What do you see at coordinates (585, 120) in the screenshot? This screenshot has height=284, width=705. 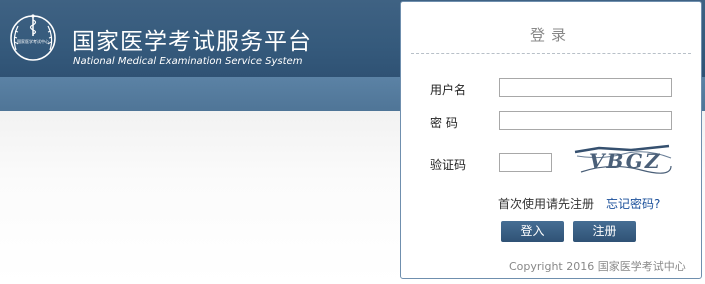 I see `password-input` at bounding box center [585, 120].